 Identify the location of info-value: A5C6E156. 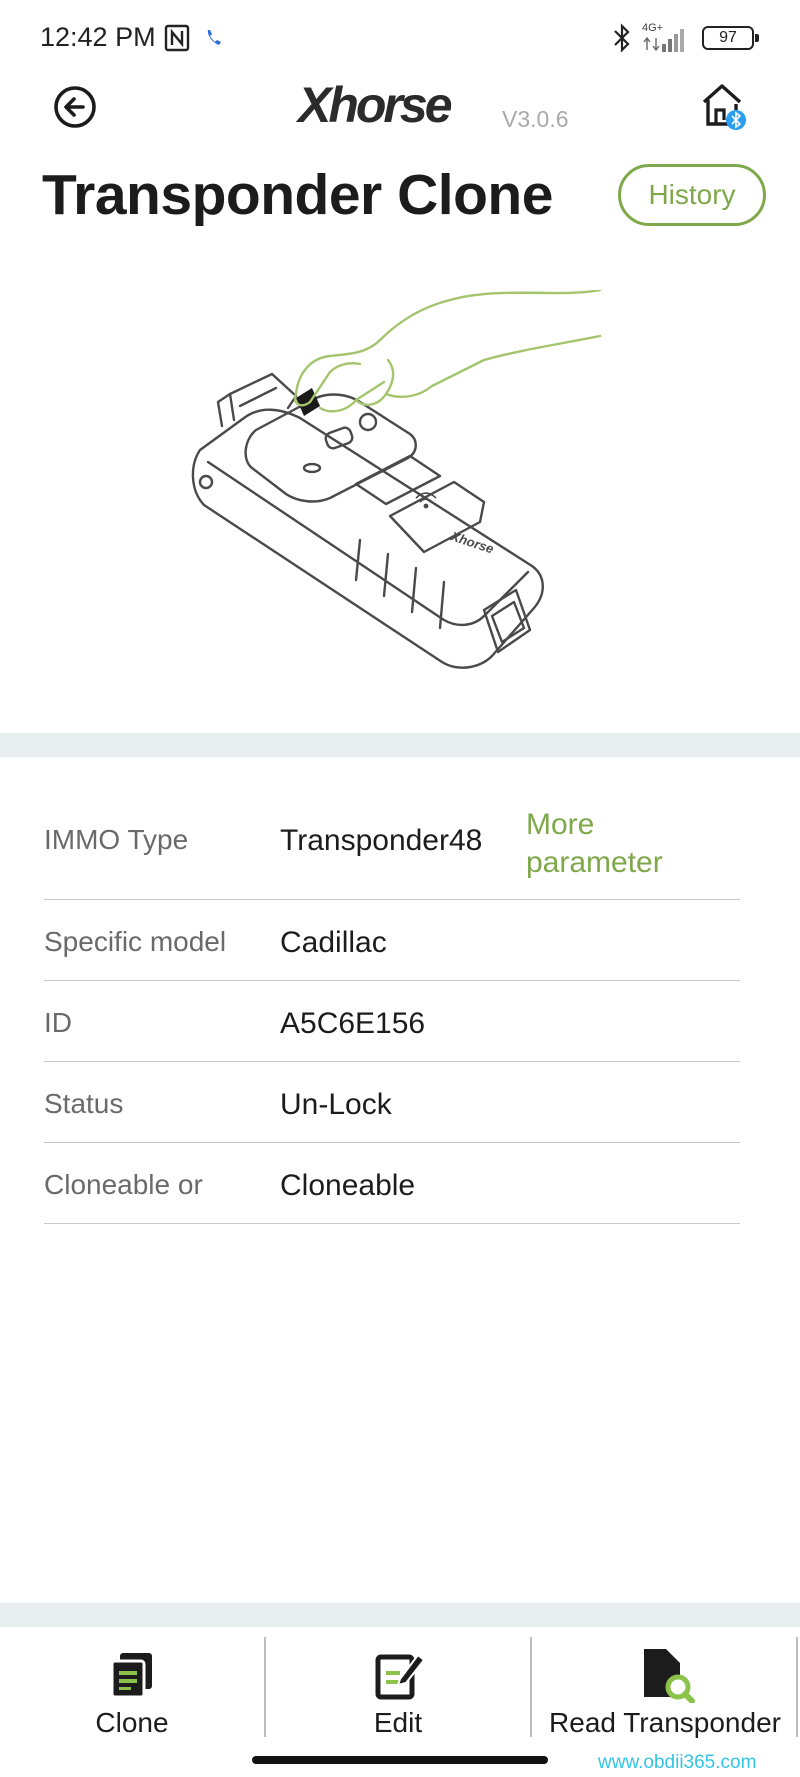
(353, 1023).